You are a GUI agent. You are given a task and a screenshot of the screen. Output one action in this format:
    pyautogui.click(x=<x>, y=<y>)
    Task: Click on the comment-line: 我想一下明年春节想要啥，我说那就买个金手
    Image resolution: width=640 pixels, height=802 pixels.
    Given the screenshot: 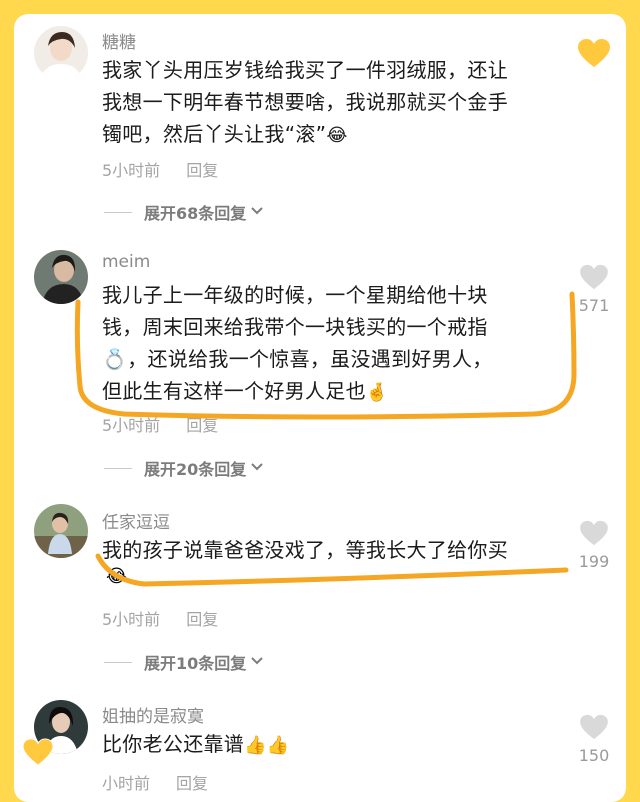 What is the action you would take?
    pyautogui.click(x=305, y=102)
    